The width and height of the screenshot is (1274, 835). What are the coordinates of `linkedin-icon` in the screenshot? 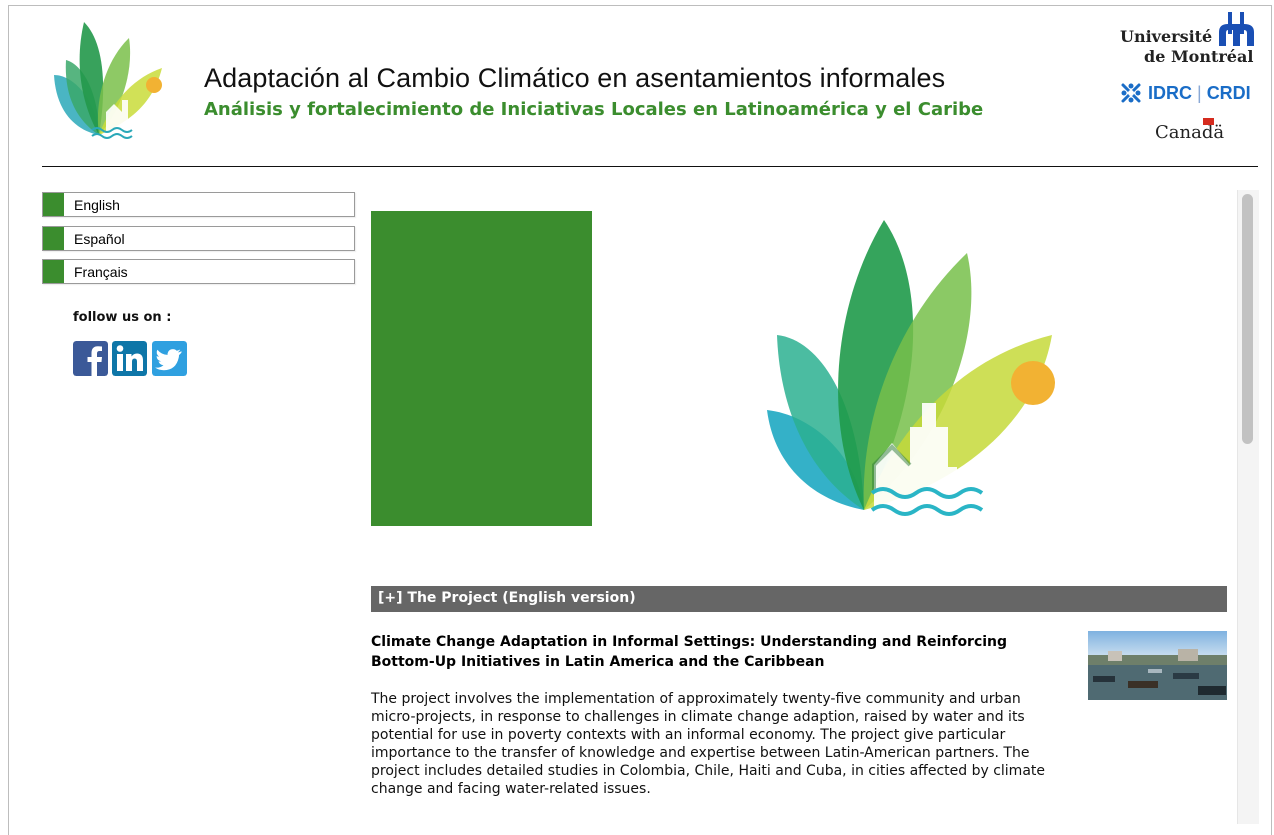 It's located at (129, 358).